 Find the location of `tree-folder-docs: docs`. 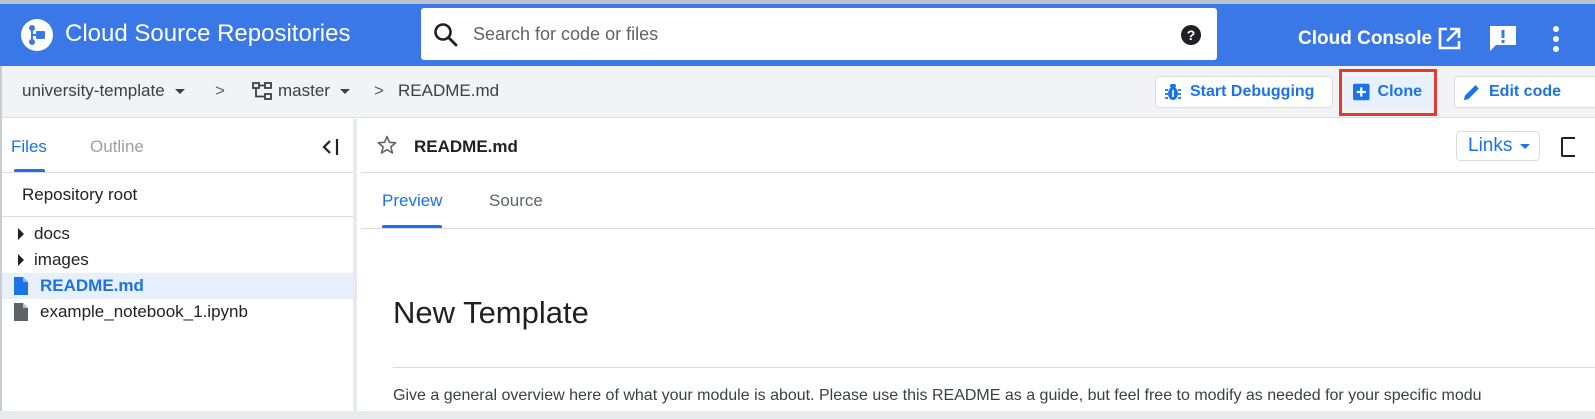

tree-folder-docs: docs is located at coordinates (176, 234).